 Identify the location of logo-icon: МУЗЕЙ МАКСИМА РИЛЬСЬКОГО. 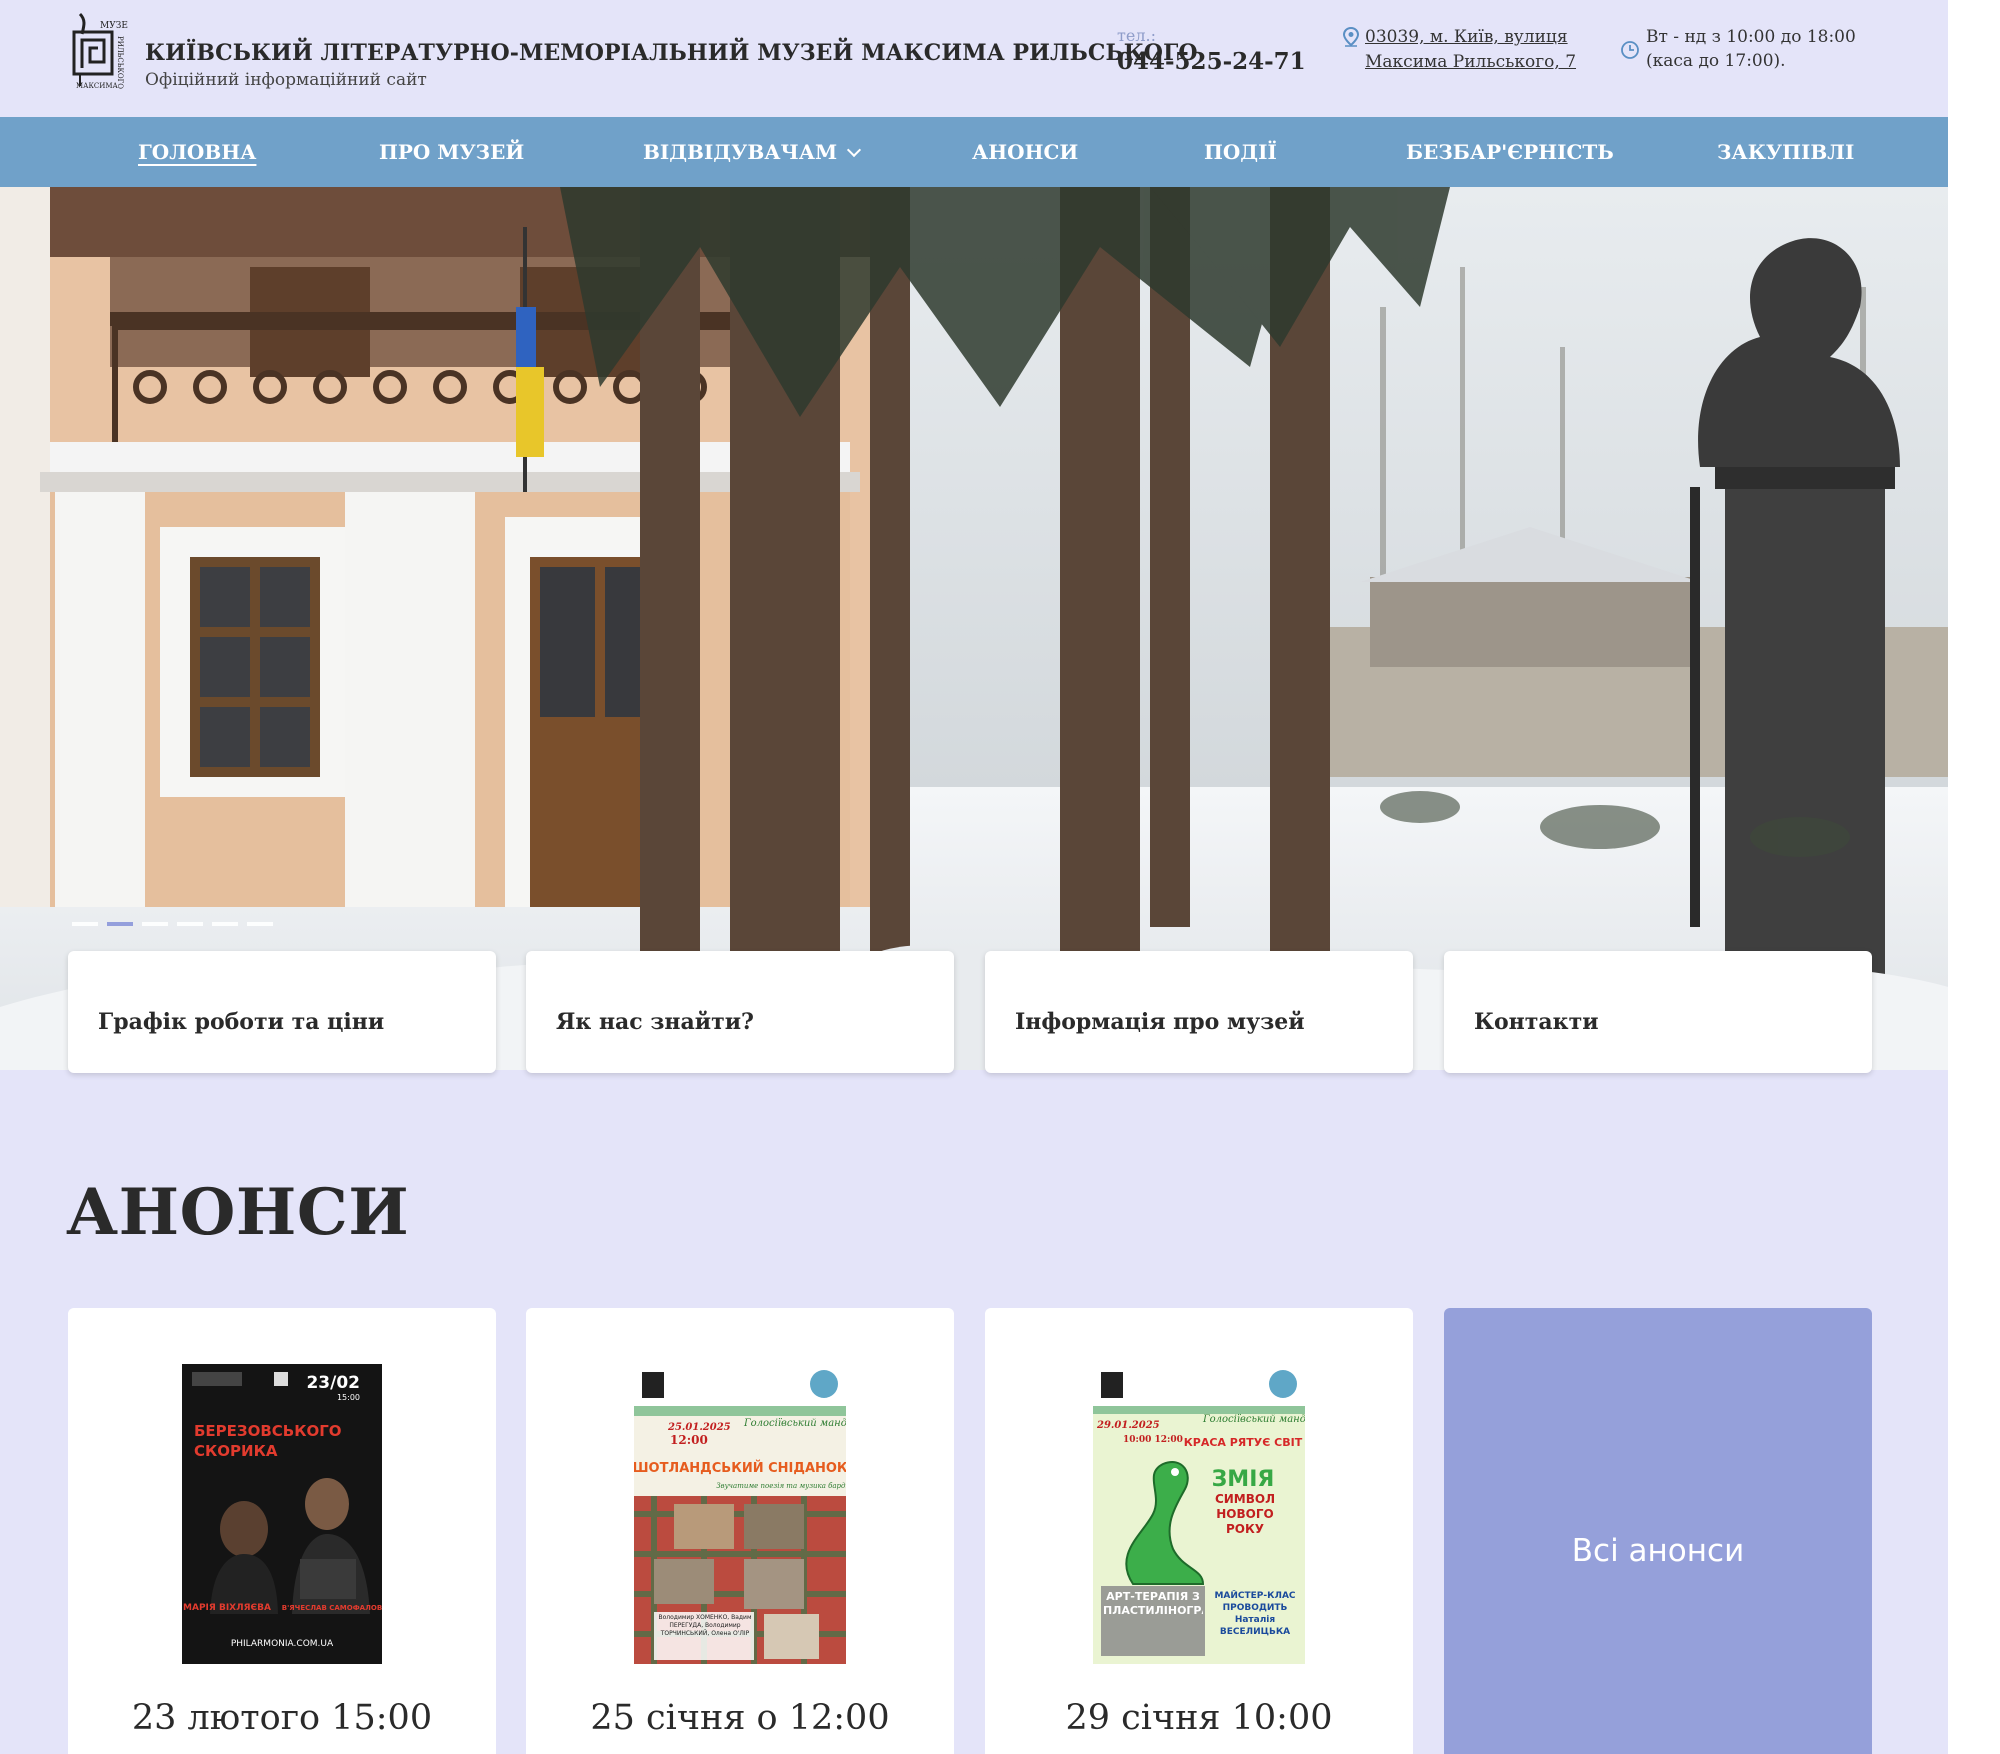
(104, 51).